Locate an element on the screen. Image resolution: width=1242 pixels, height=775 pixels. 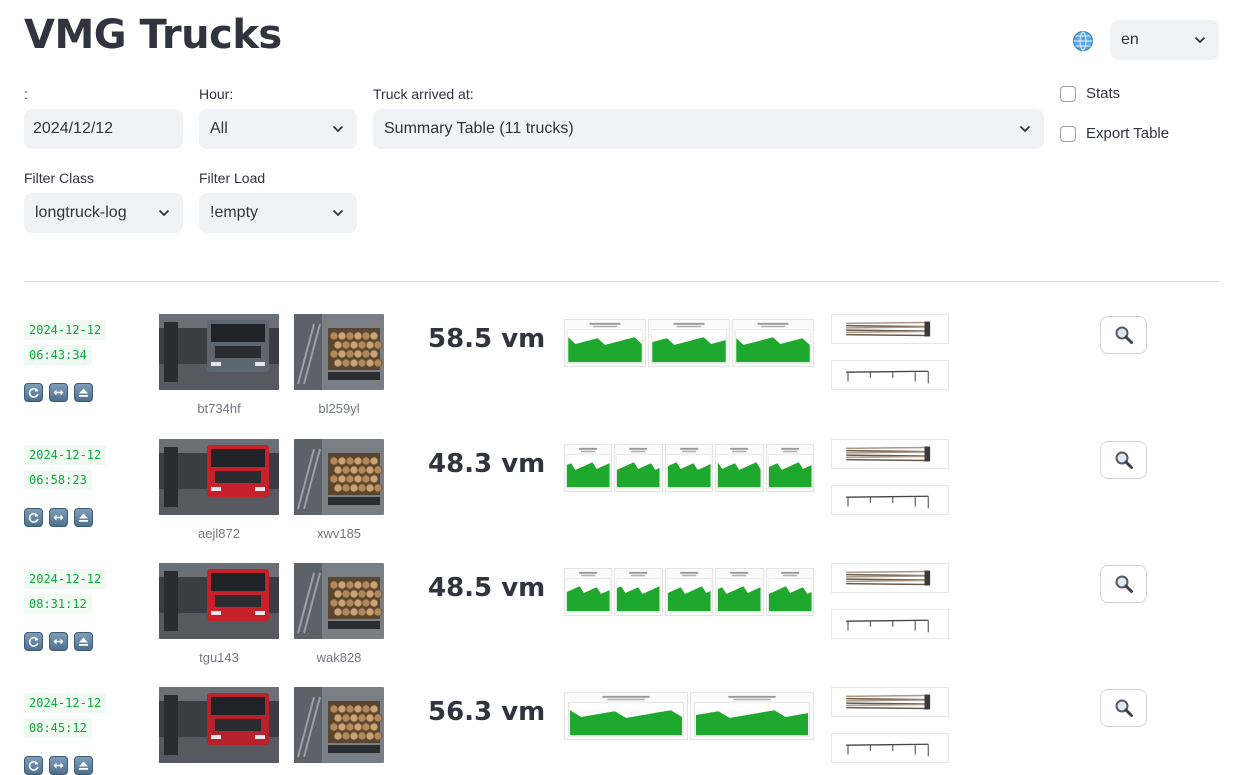
rear-plate-label: xwv185 is located at coordinates (339, 533).